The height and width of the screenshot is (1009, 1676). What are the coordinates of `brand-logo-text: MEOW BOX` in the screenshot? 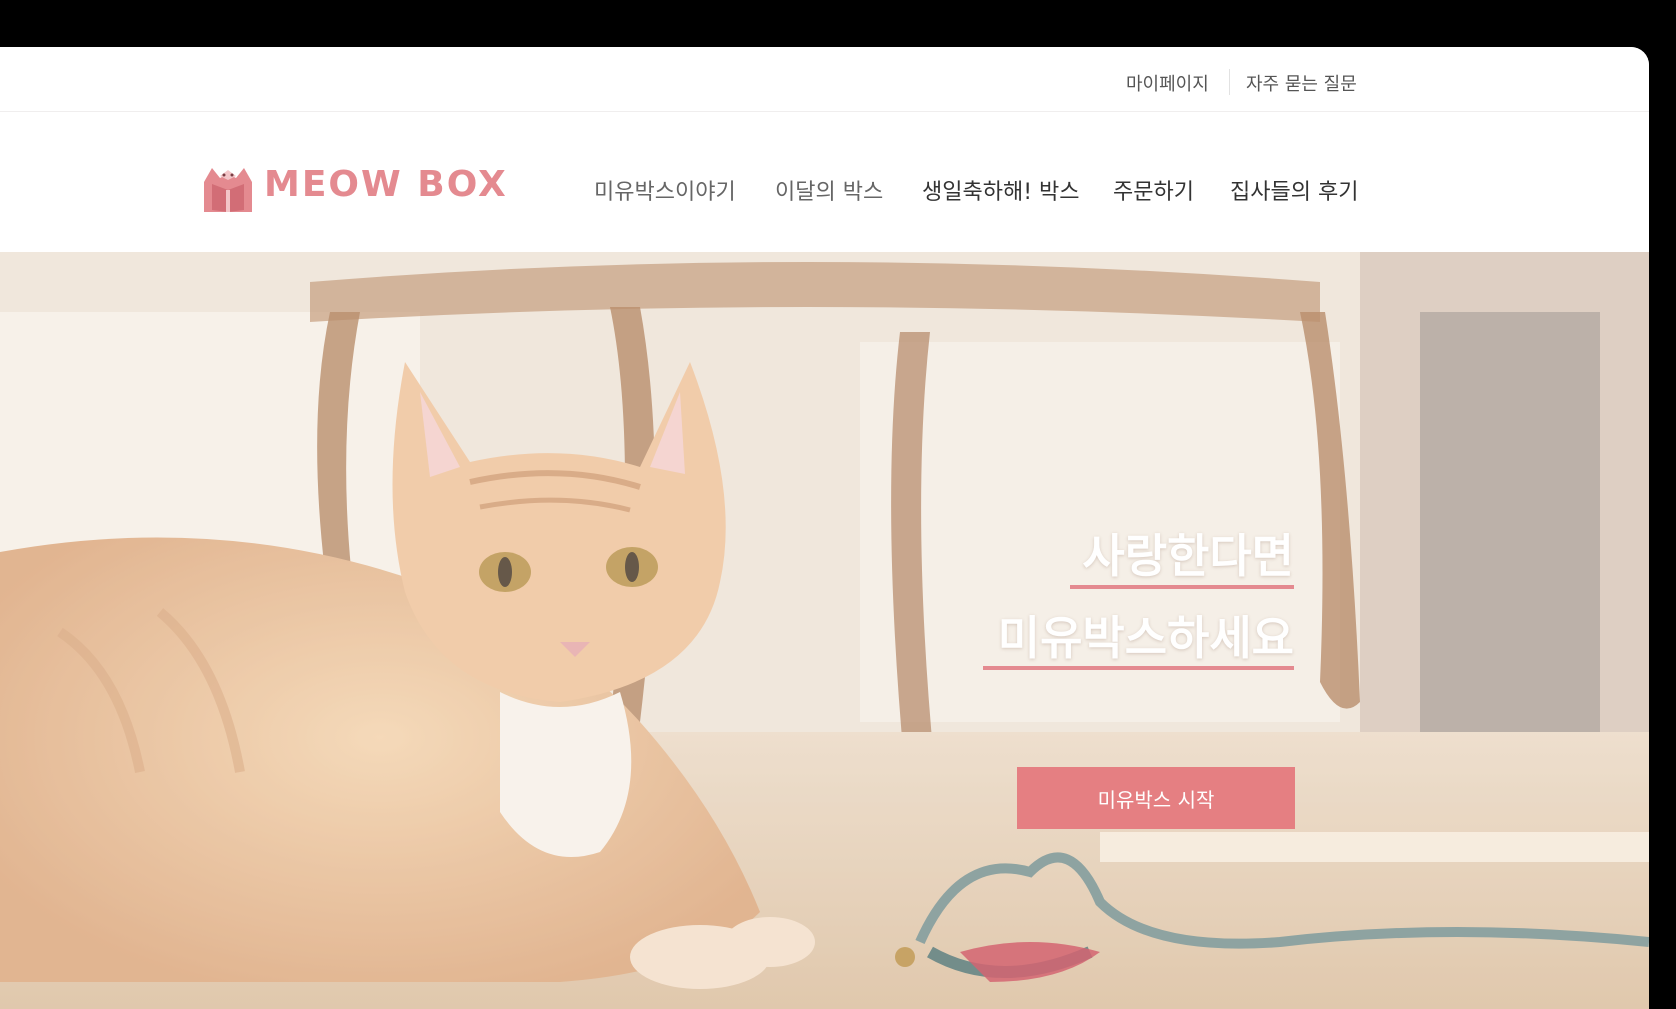 It's located at (386, 184).